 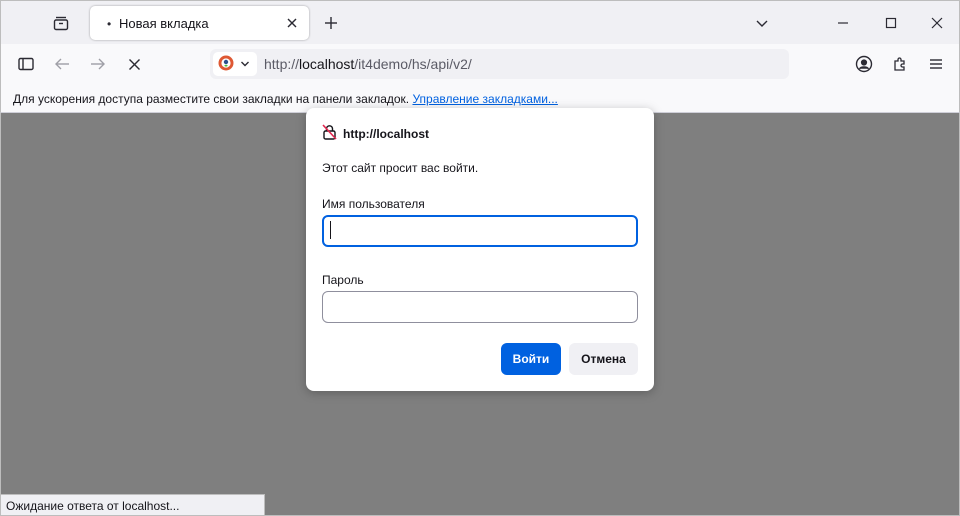 What do you see at coordinates (26, 64) in the screenshot?
I see `sidebar-icon` at bounding box center [26, 64].